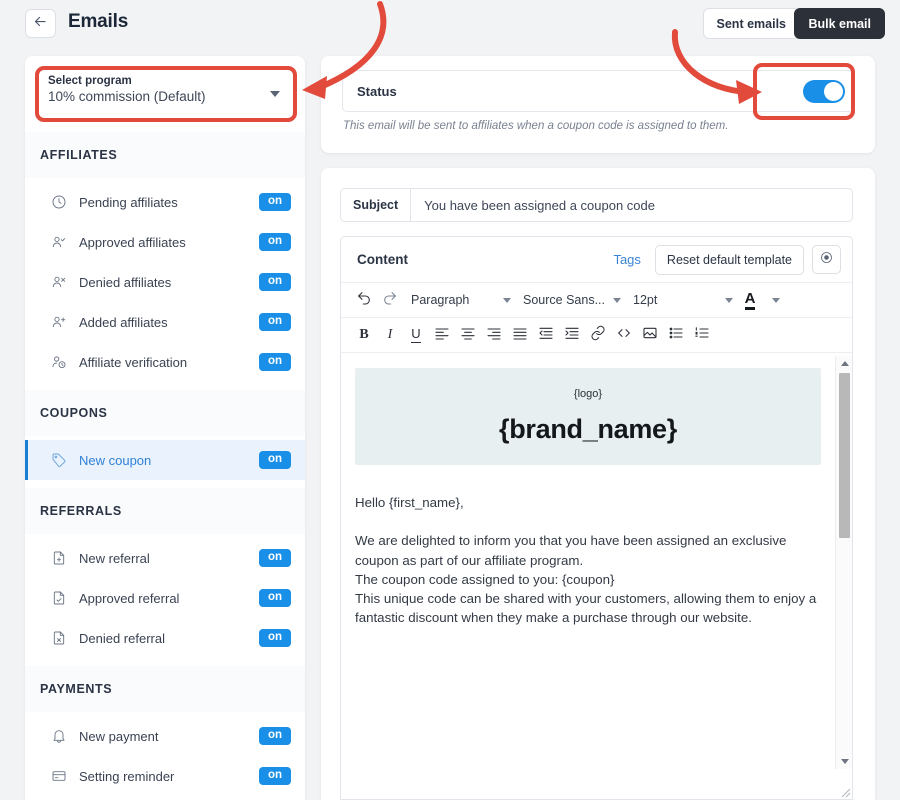 The image size is (900, 800). I want to click on annotation-arrows, so click(532, 52).